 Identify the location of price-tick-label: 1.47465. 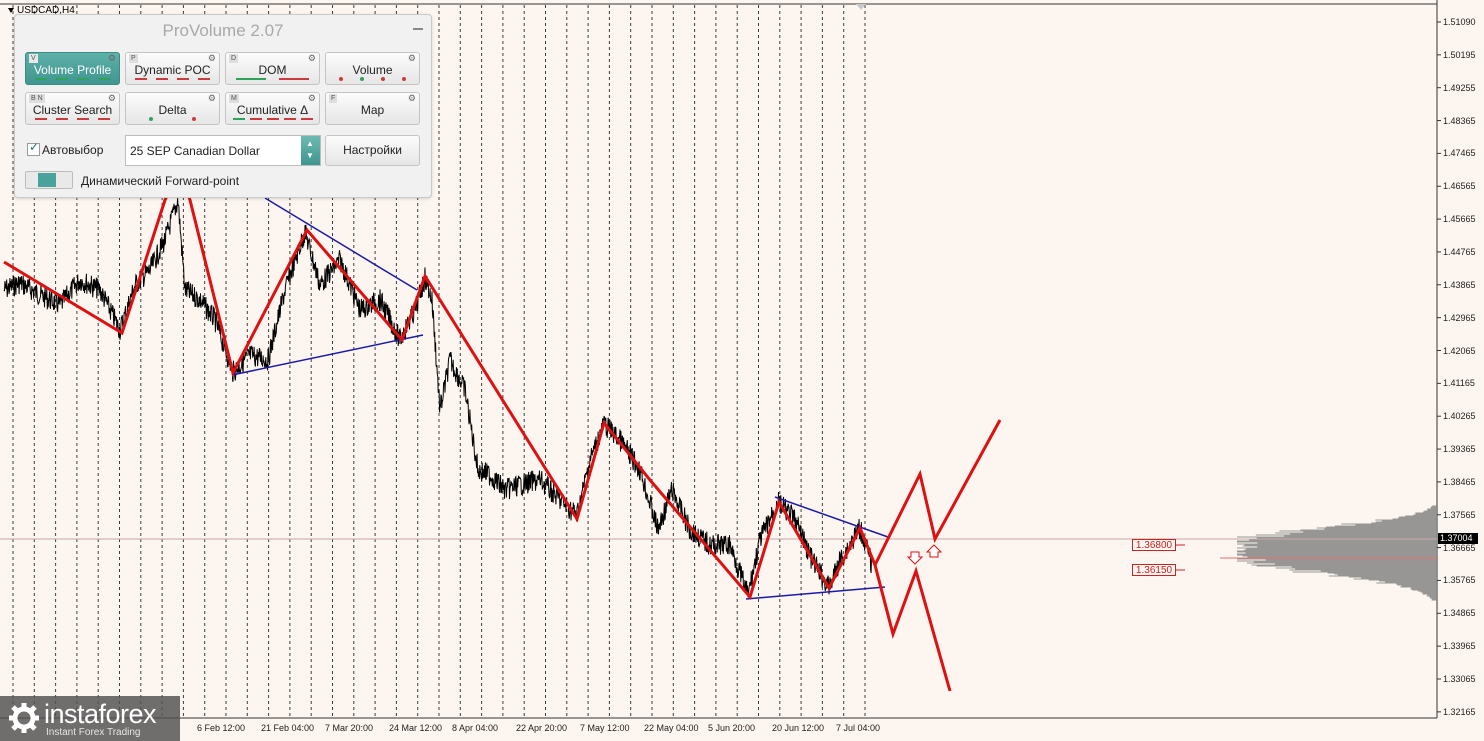
(1459, 153).